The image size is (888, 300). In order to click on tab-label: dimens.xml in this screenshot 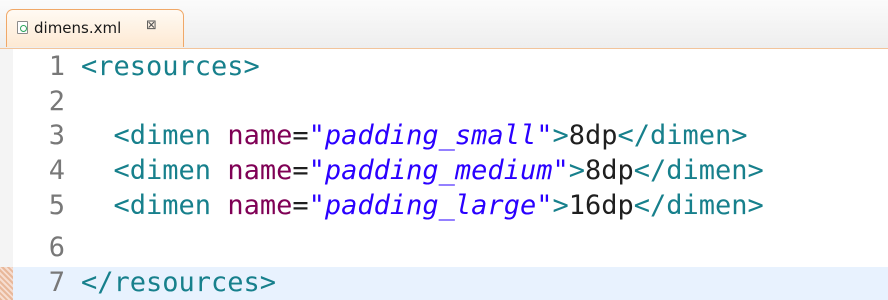, I will do `click(78, 28)`.